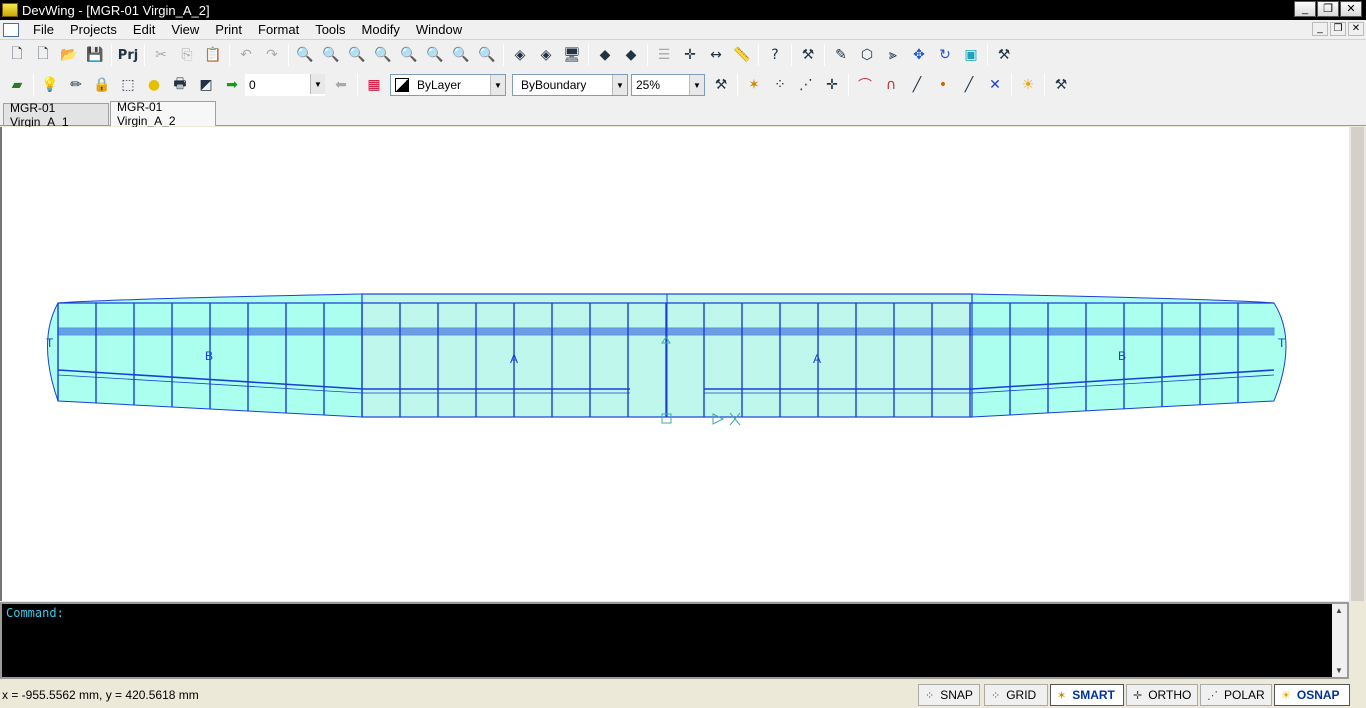 Image resolution: width=1366 pixels, height=708 pixels. What do you see at coordinates (919, 55) in the screenshot?
I see `move-icon: ✥` at bounding box center [919, 55].